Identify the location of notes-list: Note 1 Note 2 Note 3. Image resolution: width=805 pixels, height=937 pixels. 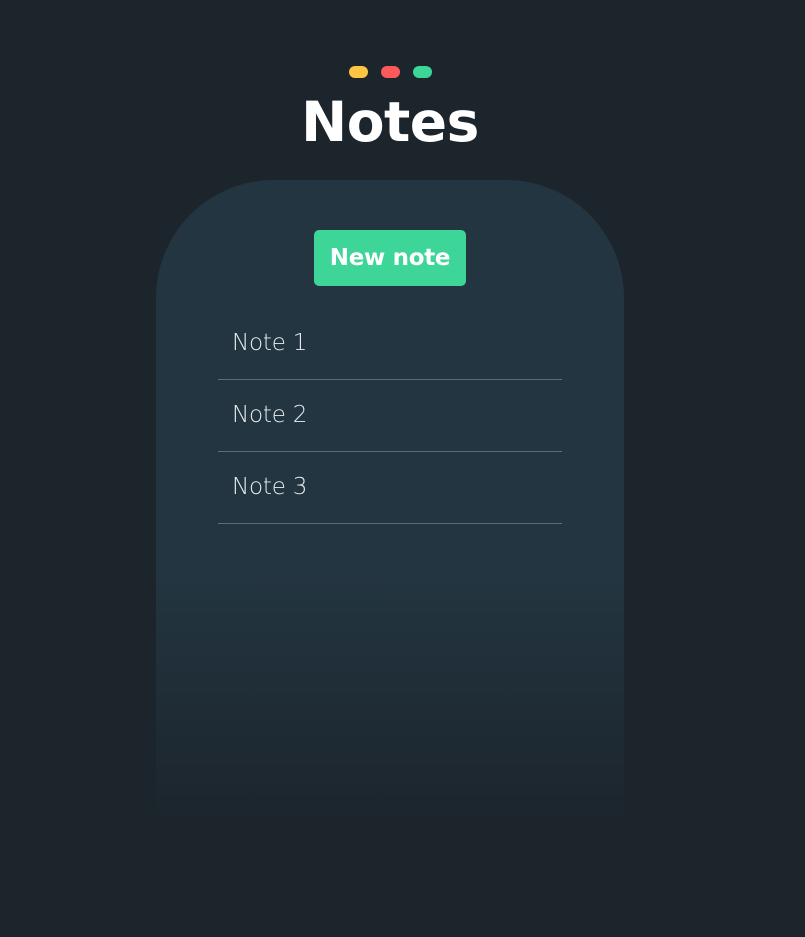
(390, 416).